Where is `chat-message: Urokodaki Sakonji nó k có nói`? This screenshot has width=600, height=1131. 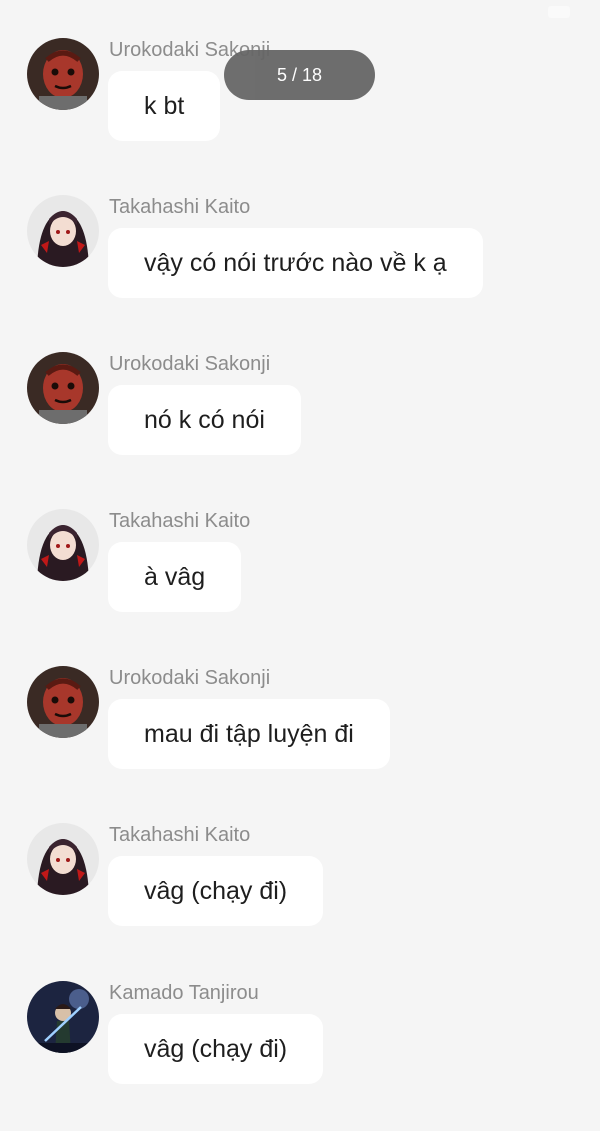
chat-message: Urokodaki Sakonji nó k có nói is located at coordinates (300, 427).